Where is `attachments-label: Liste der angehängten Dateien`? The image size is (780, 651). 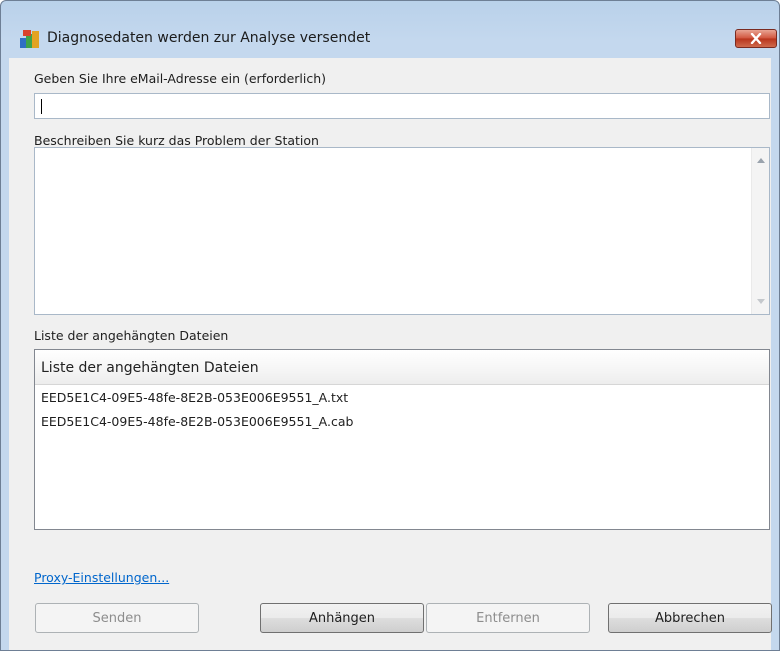
attachments-label: Liste der angehängten Dateien is located at coordinates (131, 335).